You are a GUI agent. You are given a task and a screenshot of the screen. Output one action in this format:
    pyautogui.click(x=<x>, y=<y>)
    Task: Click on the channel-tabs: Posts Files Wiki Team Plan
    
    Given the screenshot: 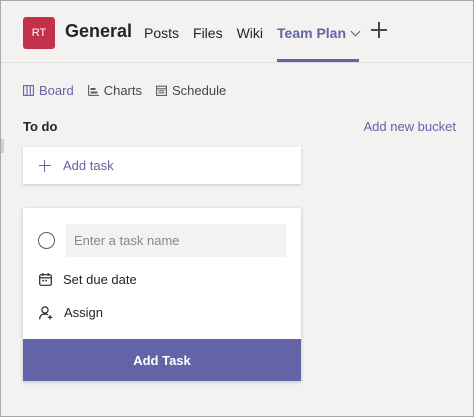 What is the action you would take?
    pyautogui.click(x=258, y=31)
    